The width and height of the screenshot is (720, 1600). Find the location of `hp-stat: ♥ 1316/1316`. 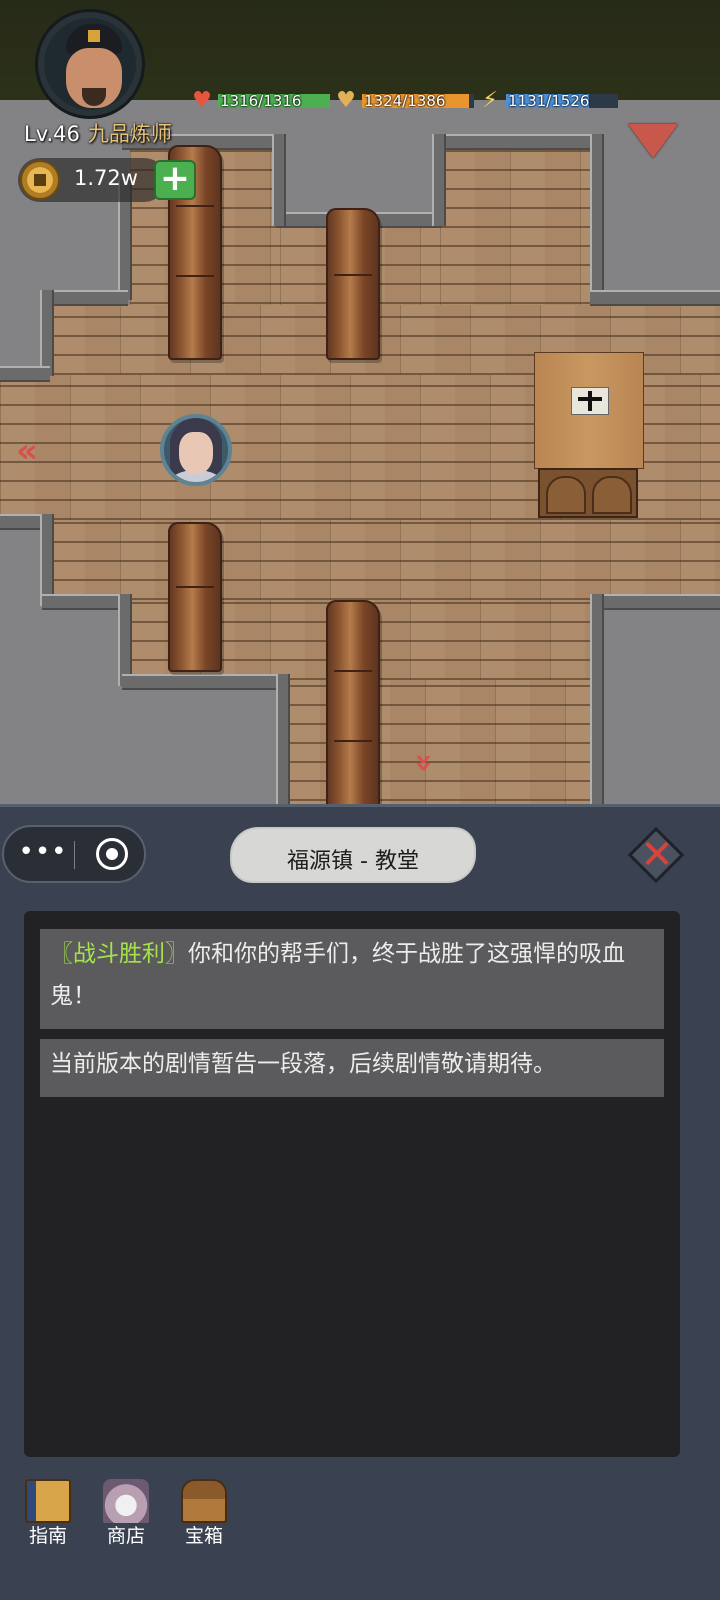

hp-stat: ♥ 1316/1316 is located at coordinates (259, 101).